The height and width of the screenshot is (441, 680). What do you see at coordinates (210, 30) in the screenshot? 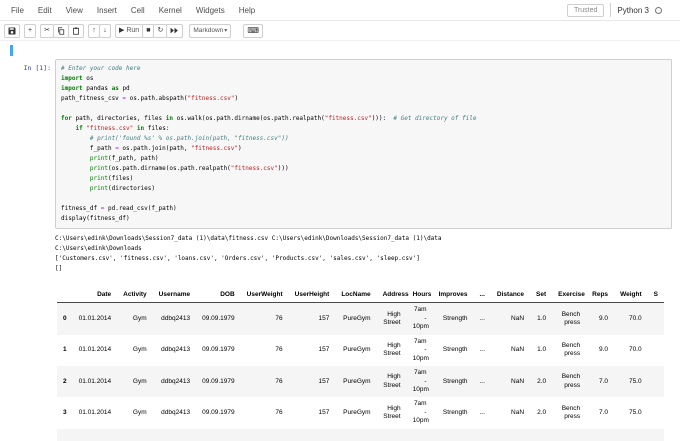
I see `cell-type-dropdown: Markdown ▾` at bounding box center [210, 30].